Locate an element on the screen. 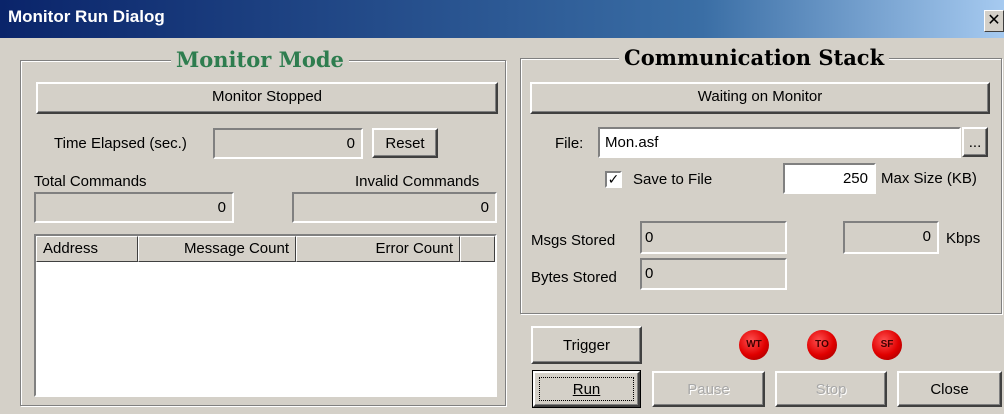 Image resolution: width=1004 pixels, height=414 pixels. max-size-label: Max Size (KB) is located at coordinates (929, 178).